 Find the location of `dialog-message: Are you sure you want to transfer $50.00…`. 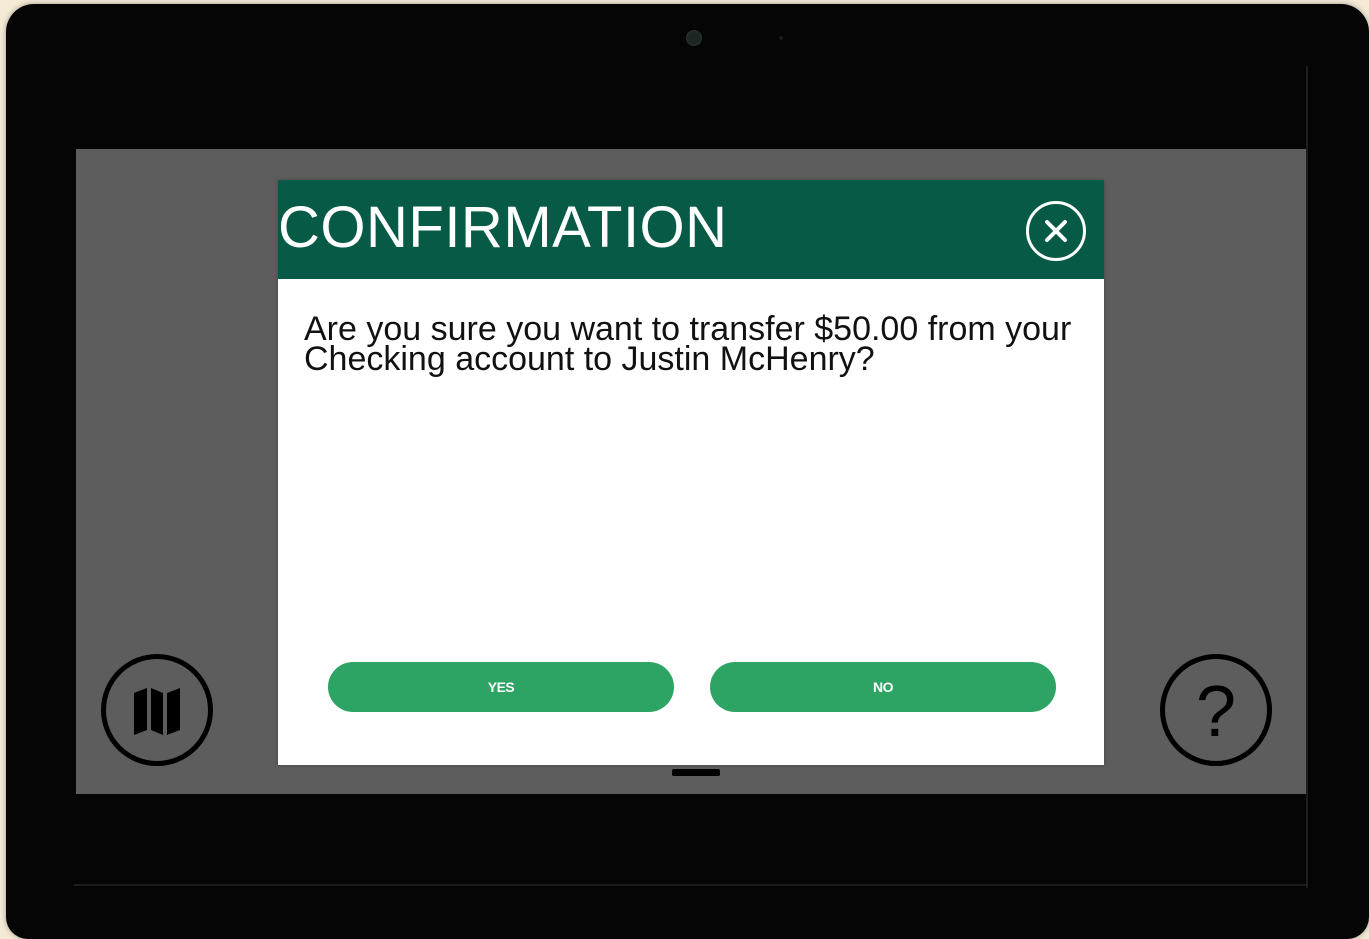

dialog-message: Are you sure you want to transfer $50.00… is located at coordinates (688, 344).